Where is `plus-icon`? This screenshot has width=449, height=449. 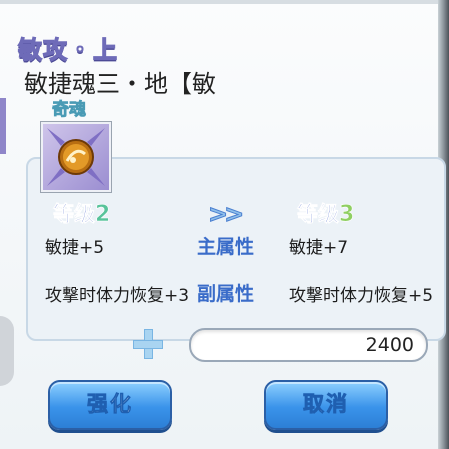 plus-icon is located at coordinates (148, 344).